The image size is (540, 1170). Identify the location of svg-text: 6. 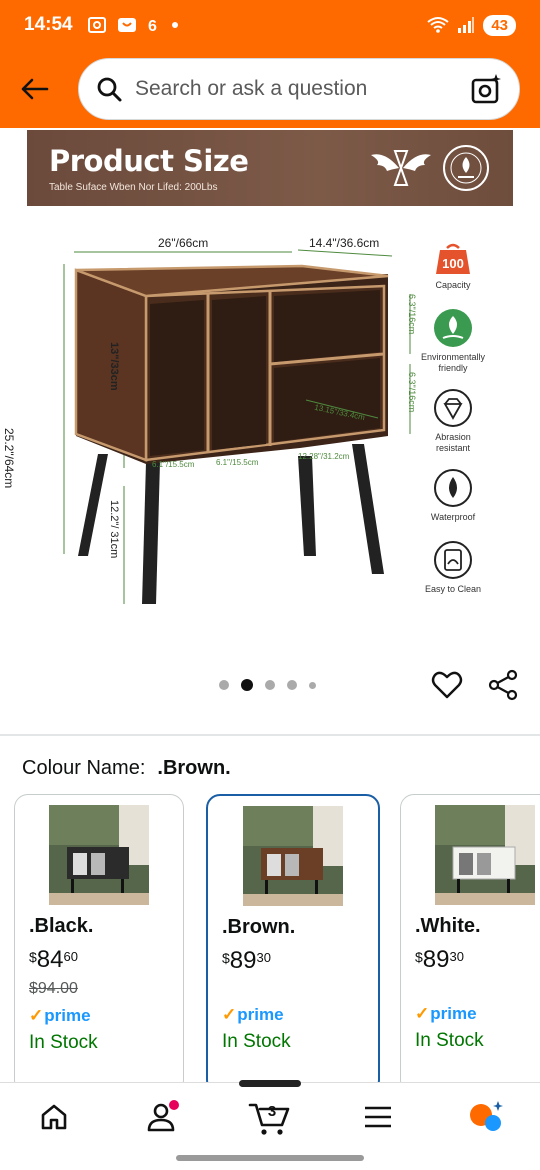
(152, 26).